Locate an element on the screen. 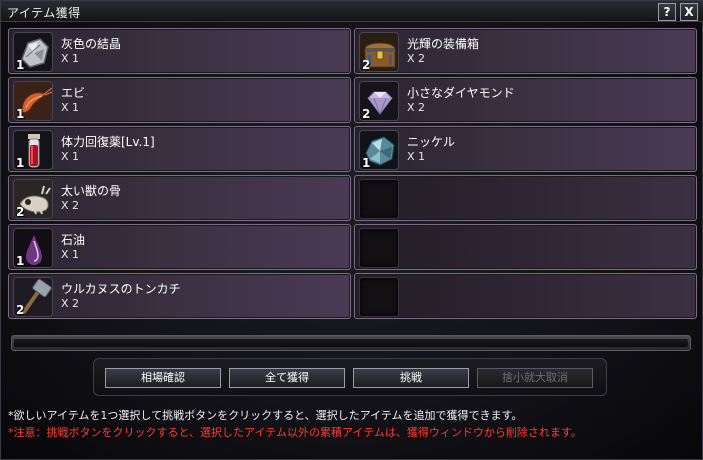 Image resolution: width=703 pixels, height=460 pixels. health-potion-icon: 1 is located at coordinates (33, 150).